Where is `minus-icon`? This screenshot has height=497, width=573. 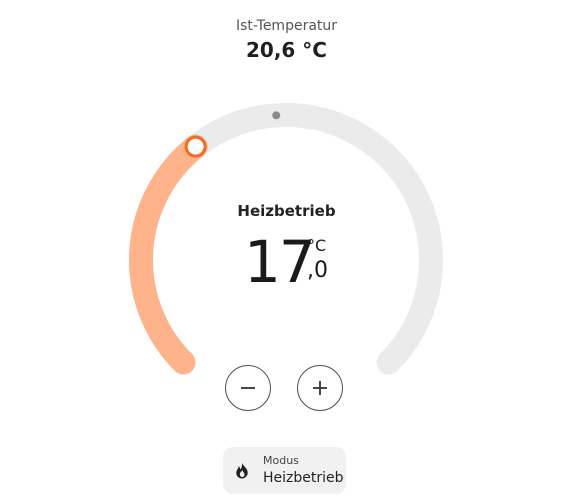 minus-icon is located at coordinates (248, 388).